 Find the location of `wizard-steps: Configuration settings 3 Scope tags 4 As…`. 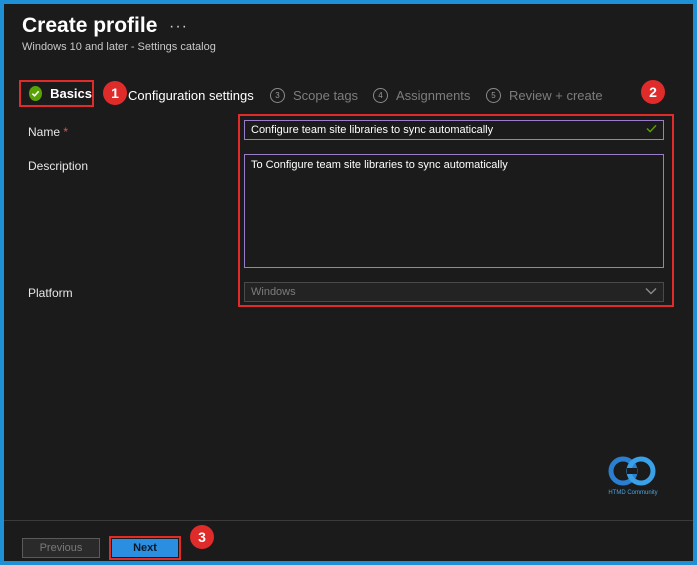

wizard-steps: Configuration settings 3 Scope tags 4 As… is located at coordinates (348, 96).